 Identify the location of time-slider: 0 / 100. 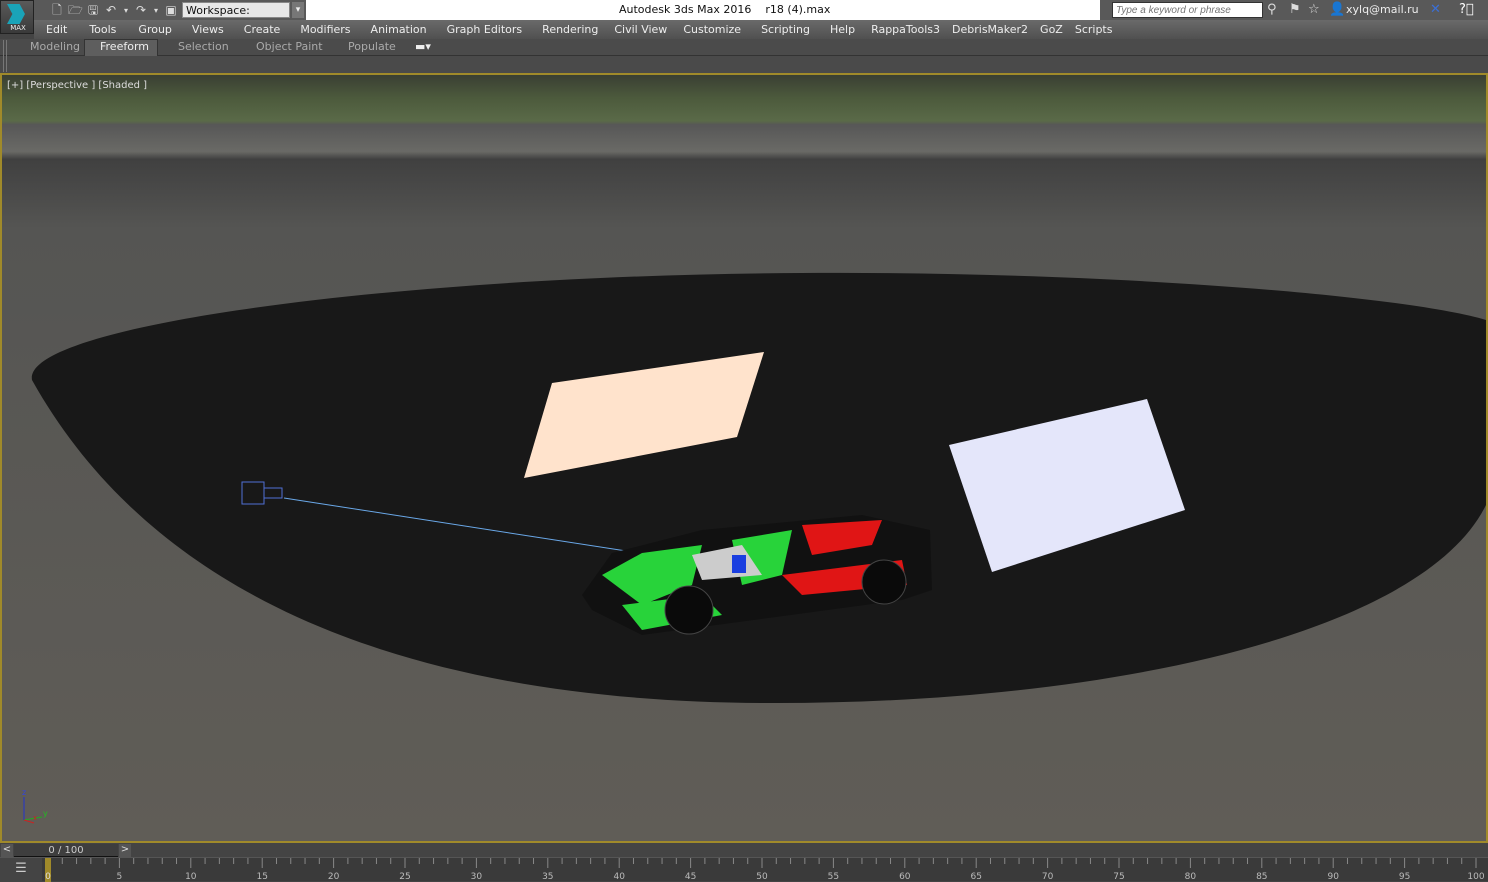
(66, 850).